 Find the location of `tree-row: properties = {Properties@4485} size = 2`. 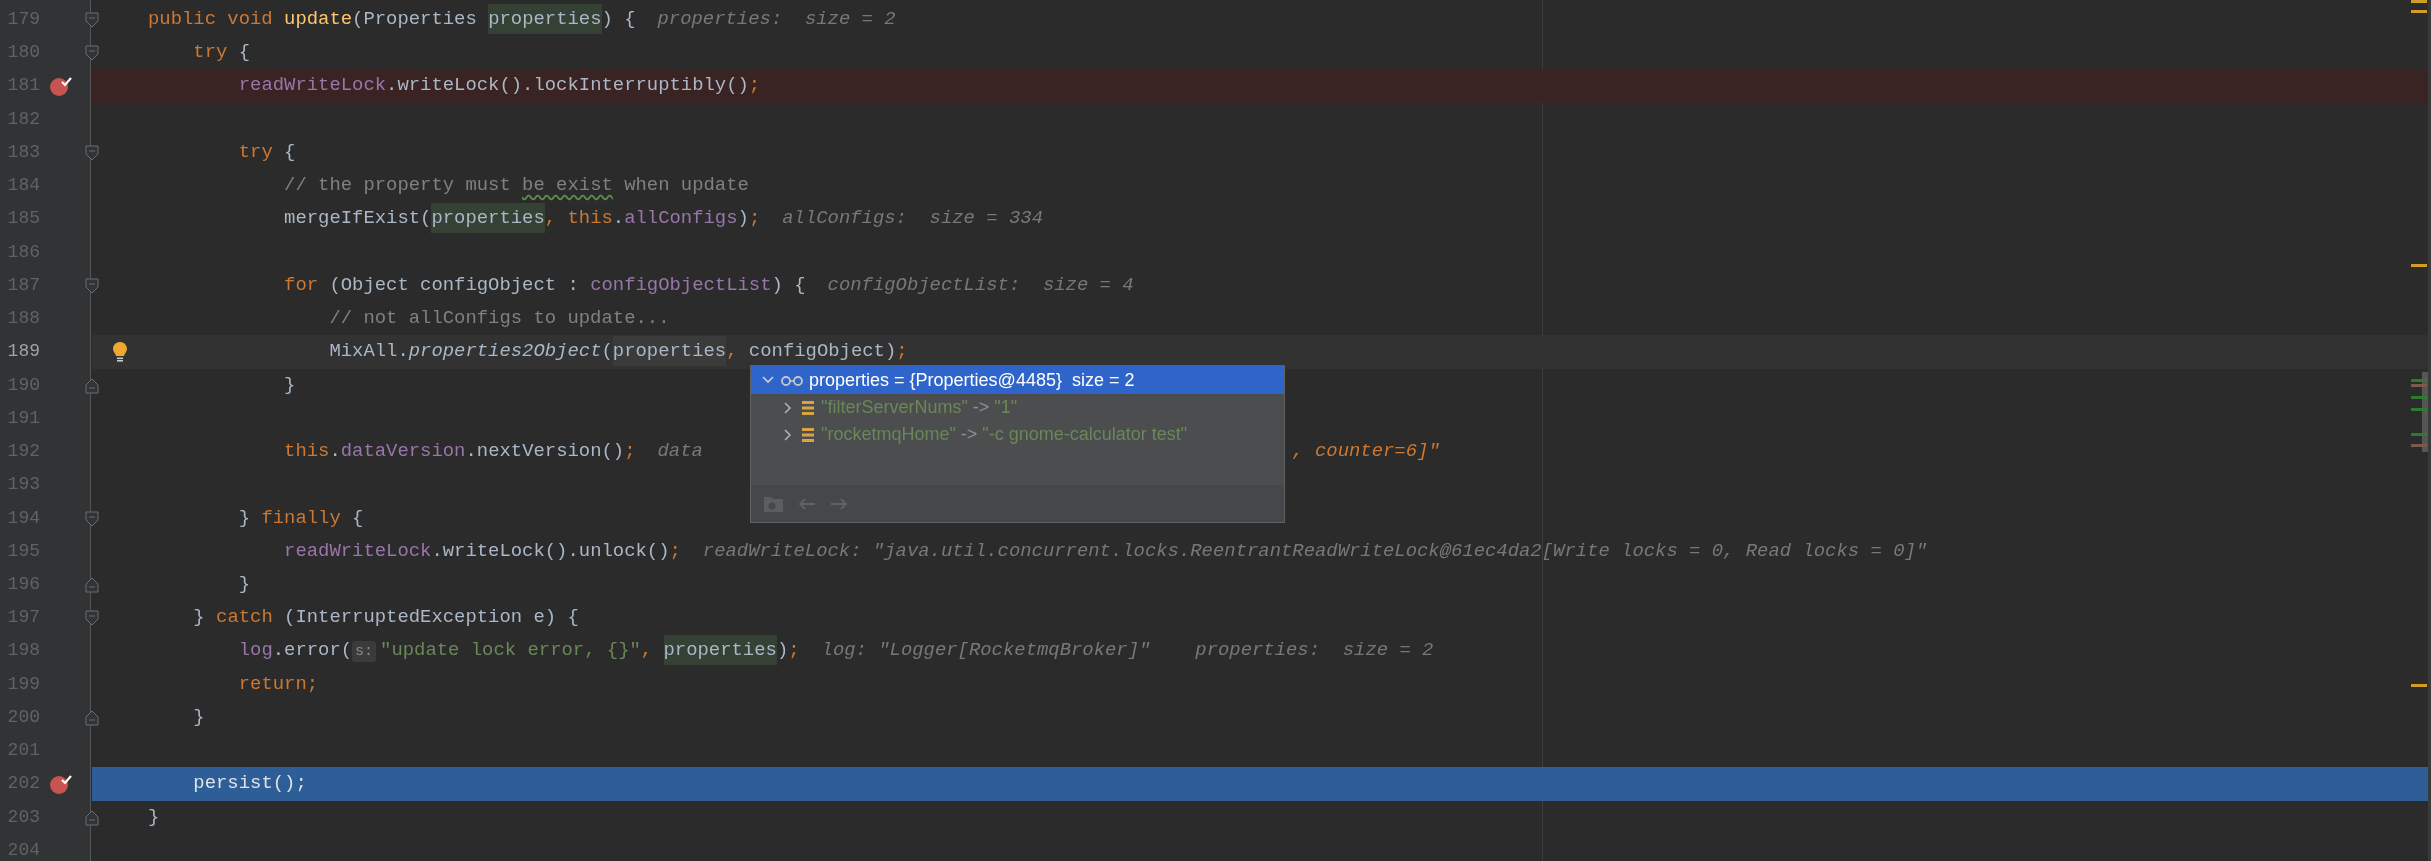

tree-row: properties = {Properties@4485} size = 2 is located at coordinates (1017, 380).